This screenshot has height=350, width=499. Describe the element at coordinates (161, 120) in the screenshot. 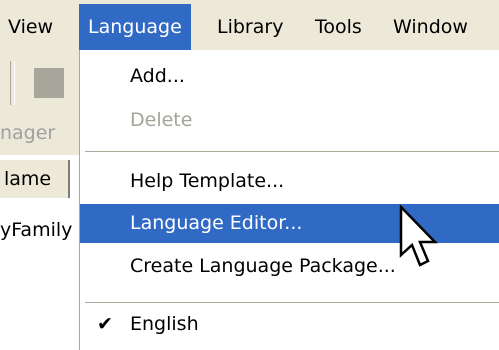

I see `menu-item-delete: Delete` at that location.